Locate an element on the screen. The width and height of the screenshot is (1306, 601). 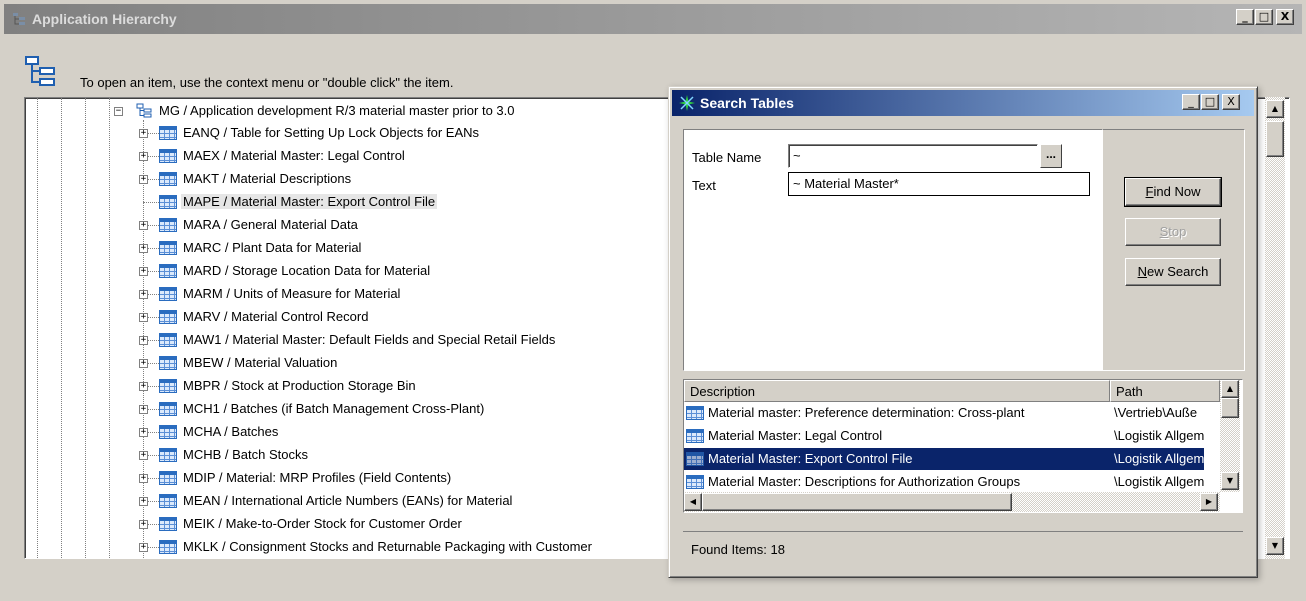
scroll-thumb is located at coordinates (1275, 139).